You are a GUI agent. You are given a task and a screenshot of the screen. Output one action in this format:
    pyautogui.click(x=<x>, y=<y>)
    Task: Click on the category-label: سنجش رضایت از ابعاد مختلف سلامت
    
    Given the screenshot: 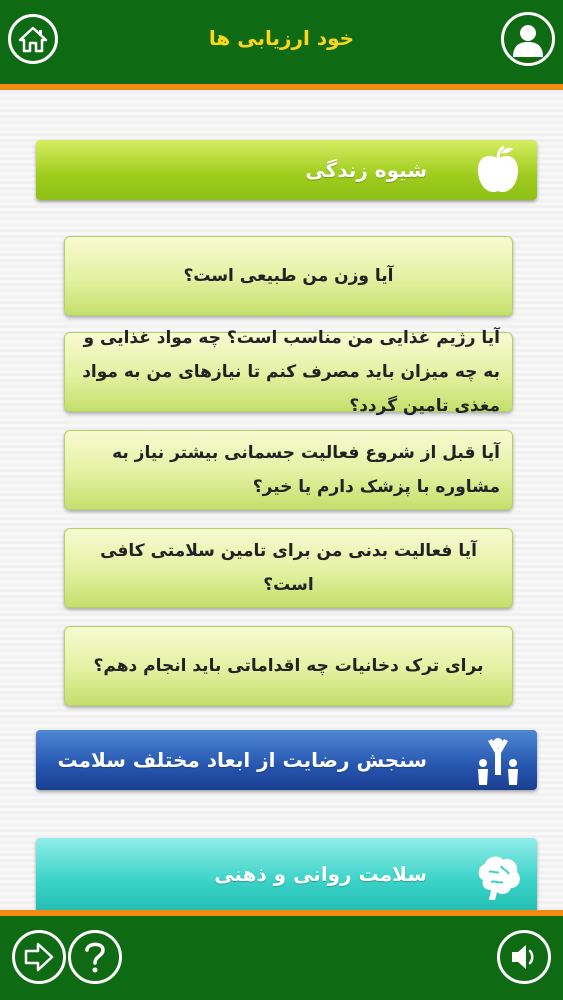 What is the action you would take?
    pyautogui.click(x=242, y=760)
    